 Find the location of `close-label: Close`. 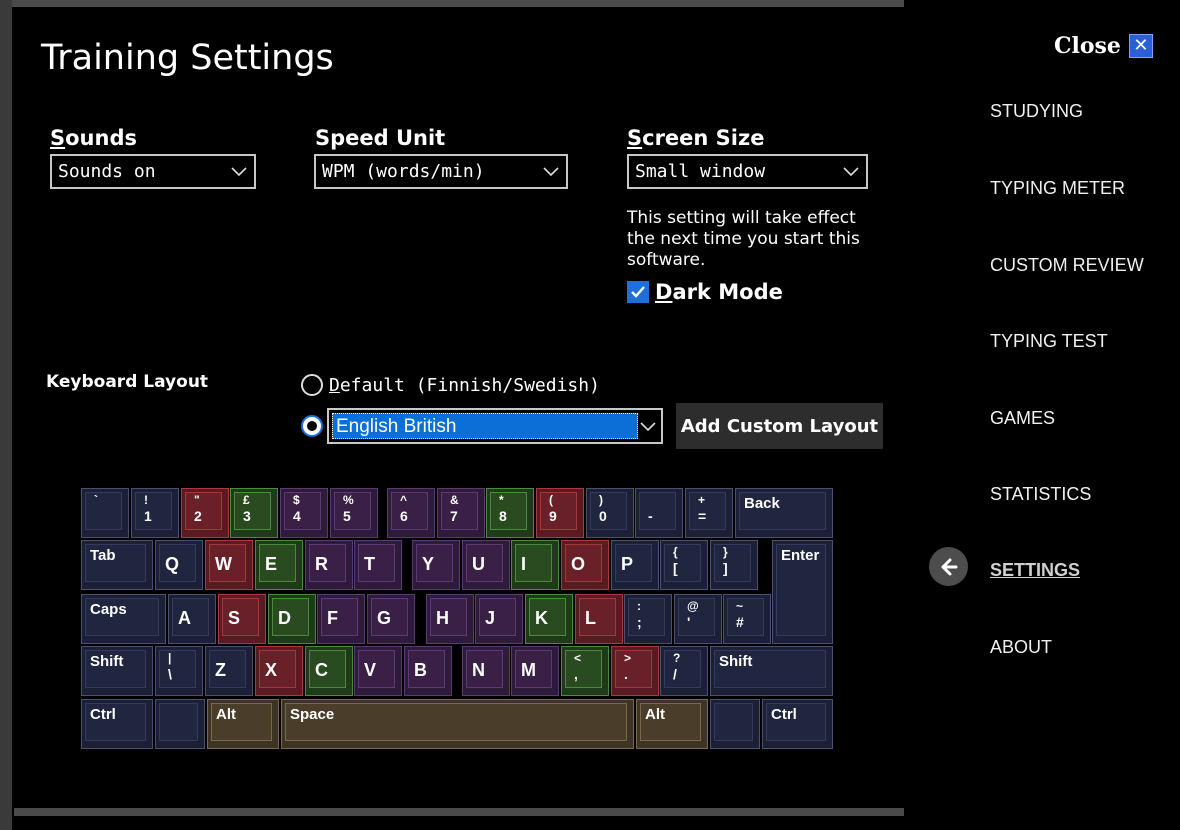

close-label: Close is located at coordinates (1087, 46).